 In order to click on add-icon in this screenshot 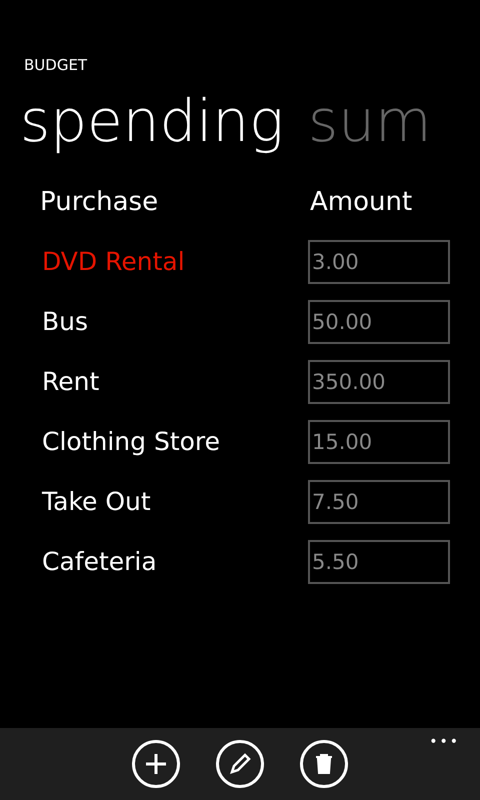, I will do `click(156, 764)`.